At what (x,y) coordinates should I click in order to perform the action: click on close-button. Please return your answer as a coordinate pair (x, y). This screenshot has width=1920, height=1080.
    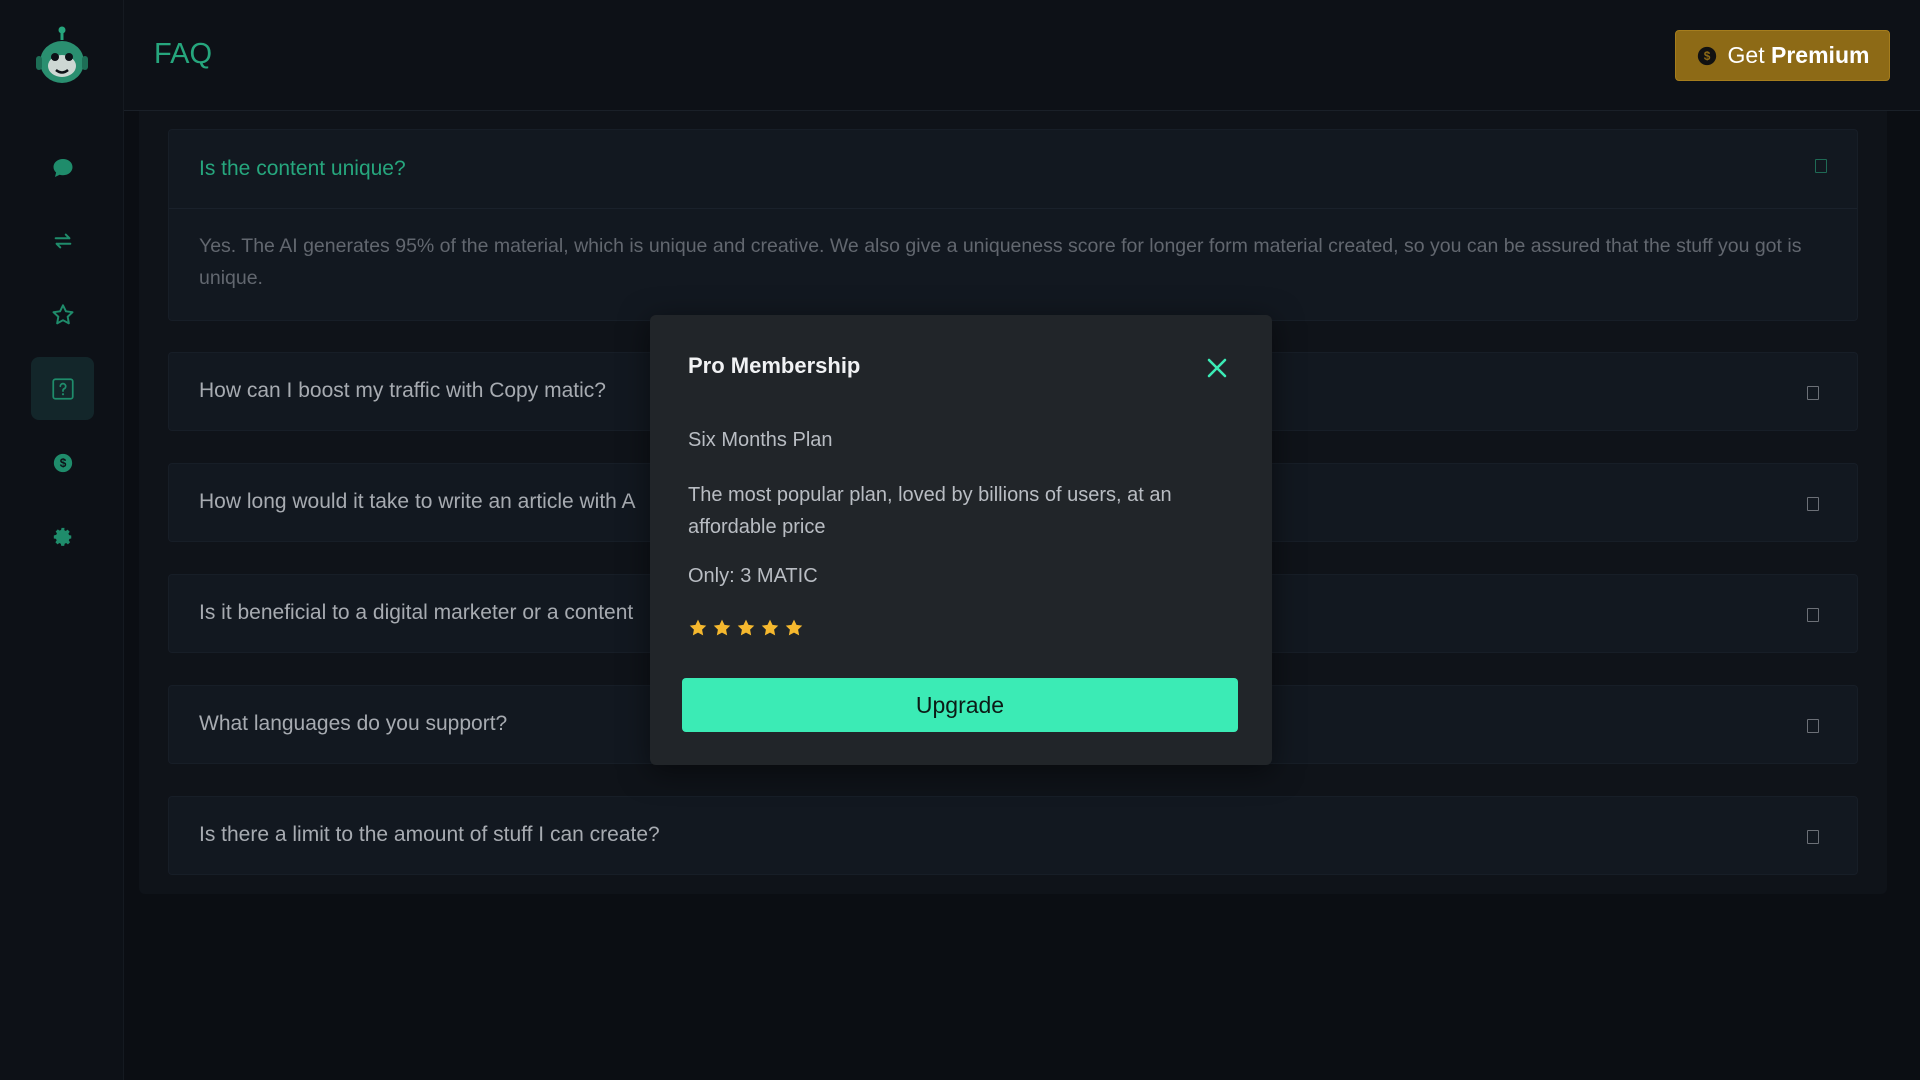
    Looking at the image, I should click on (1217, 368).